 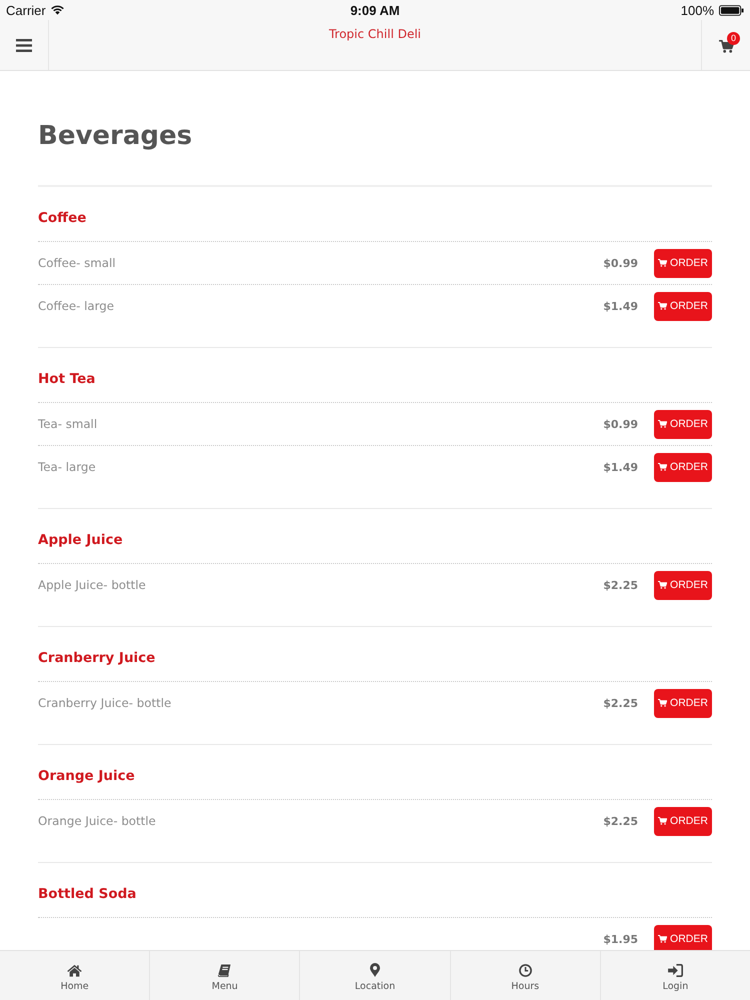 What do you see at coordinates (87, 894) in the screenshot?
I see `category-title: Bottled Soda` at bounding box center [87, 894].